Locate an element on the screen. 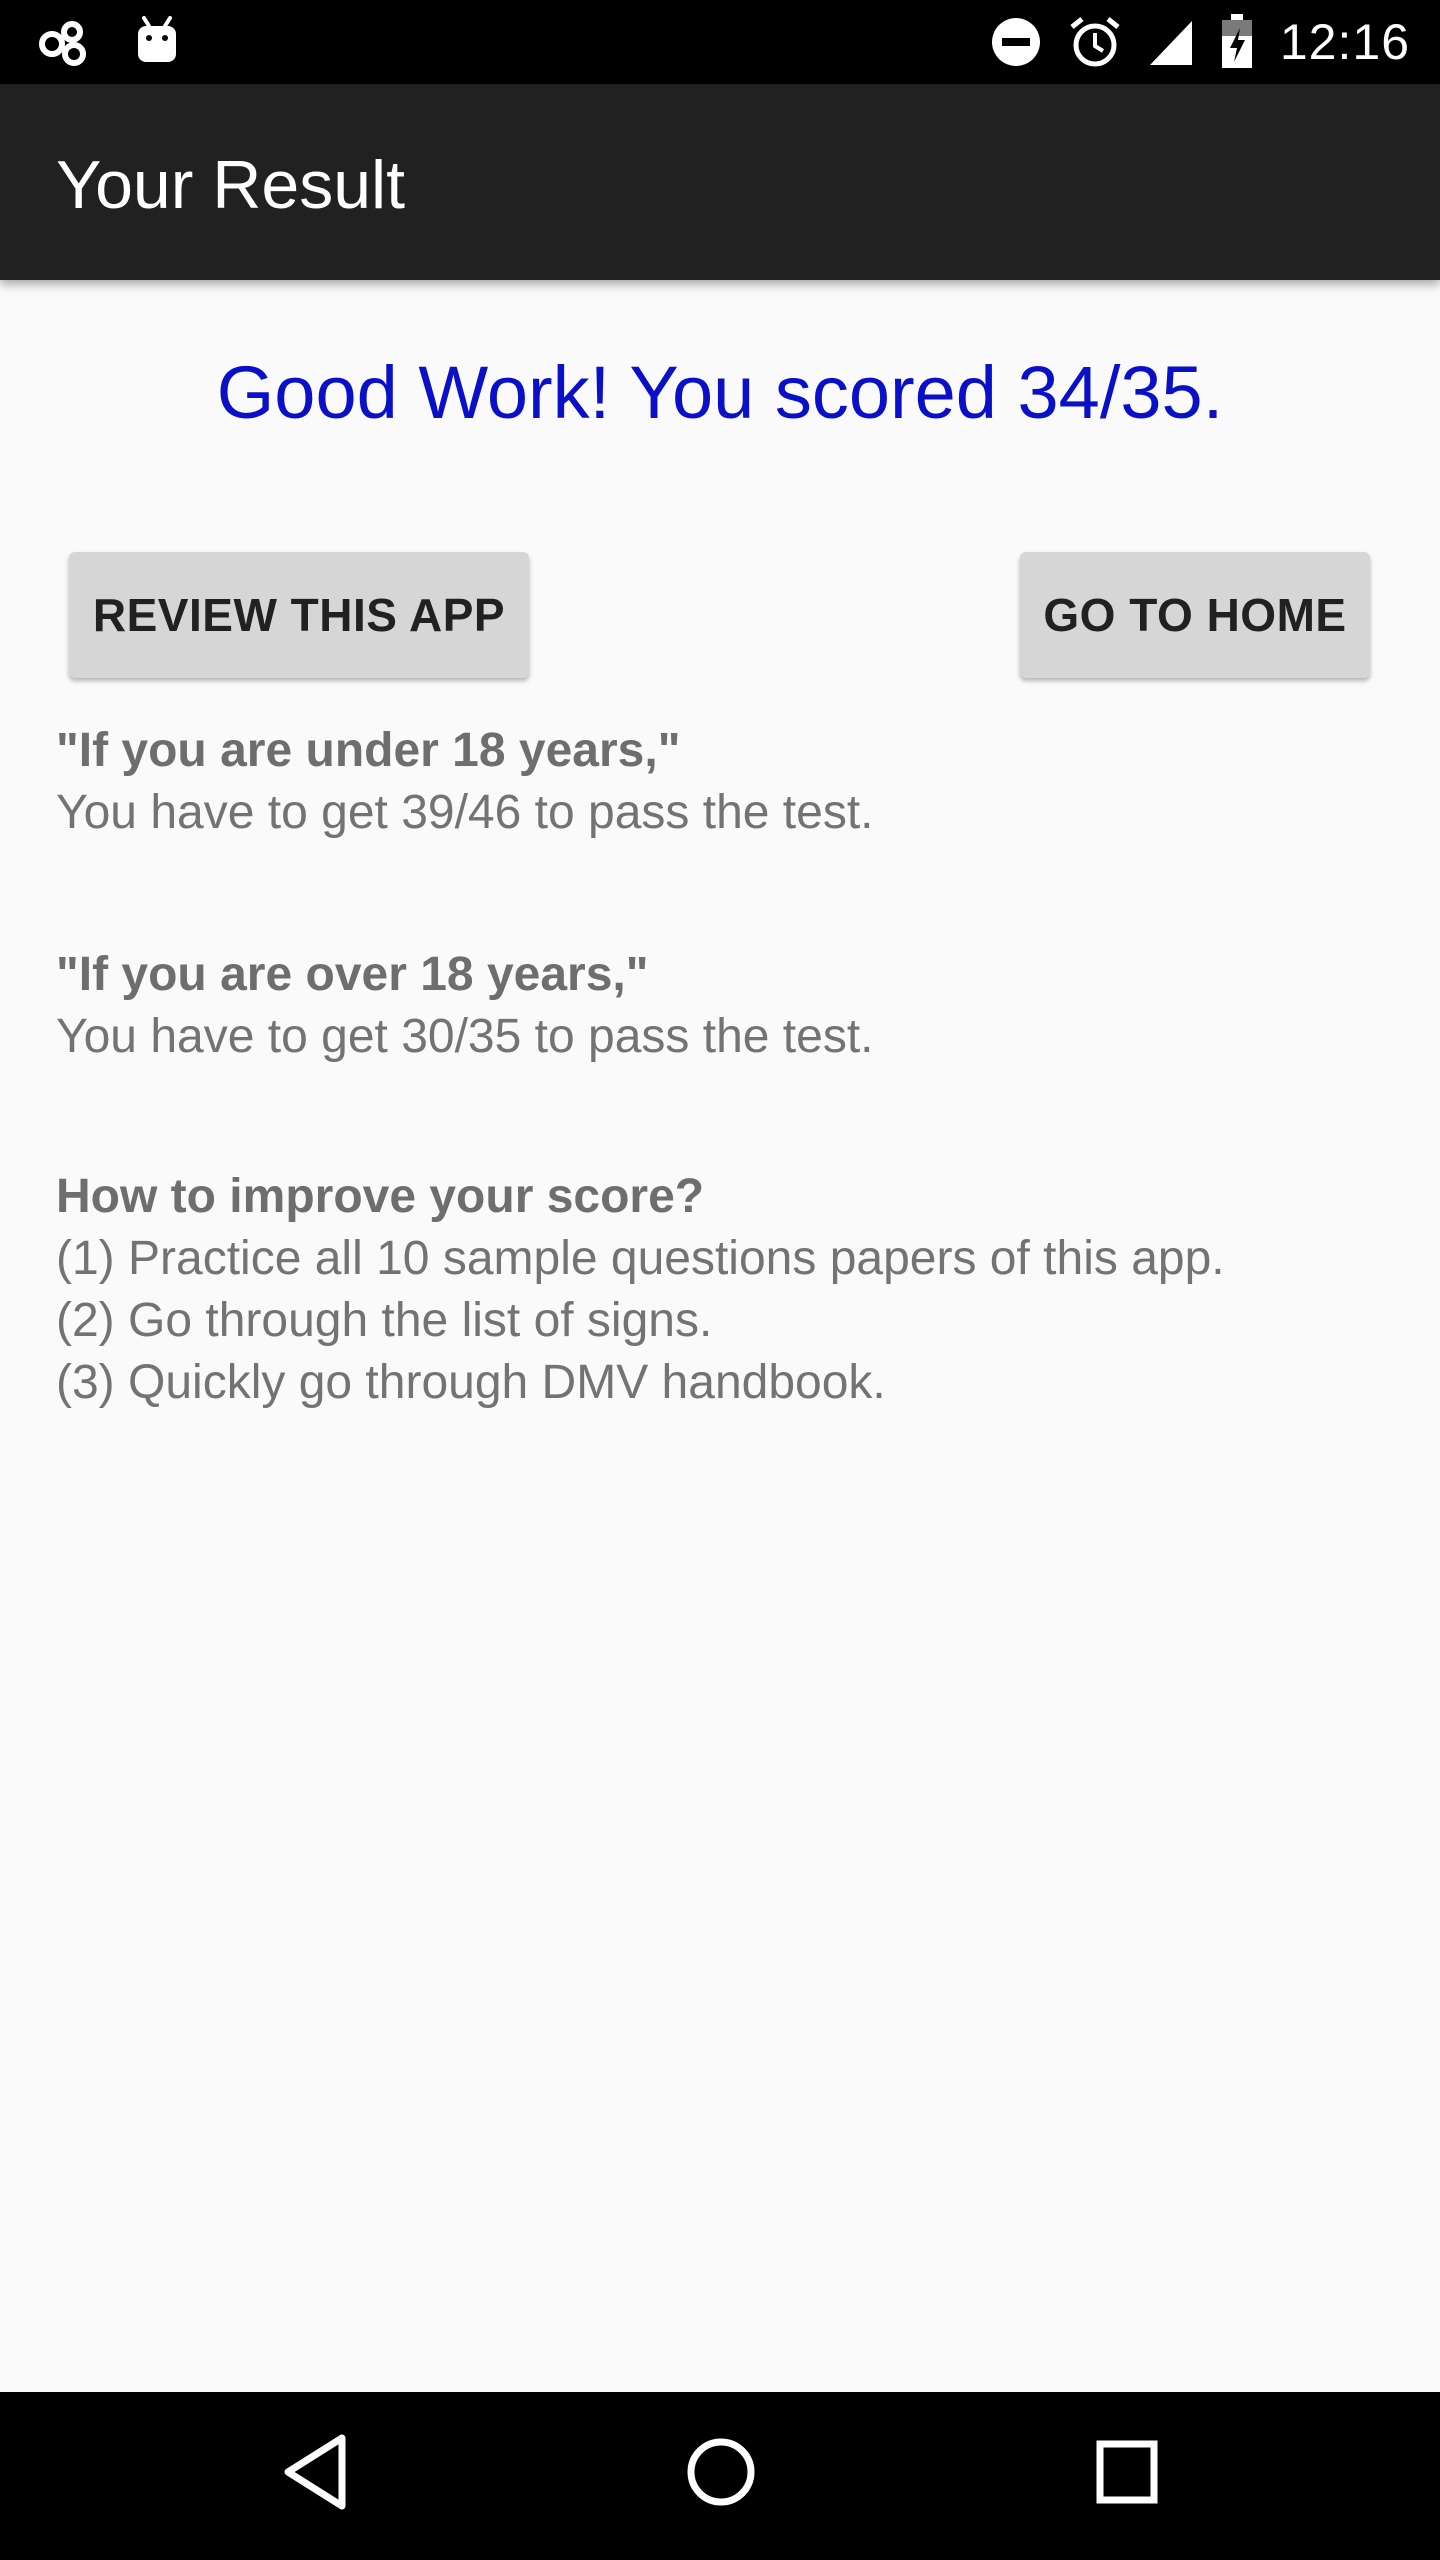 This screenshot has height=2560, width=1440. under-18-heading: "If you are under 18 years," is located at coordinates (368, 750).